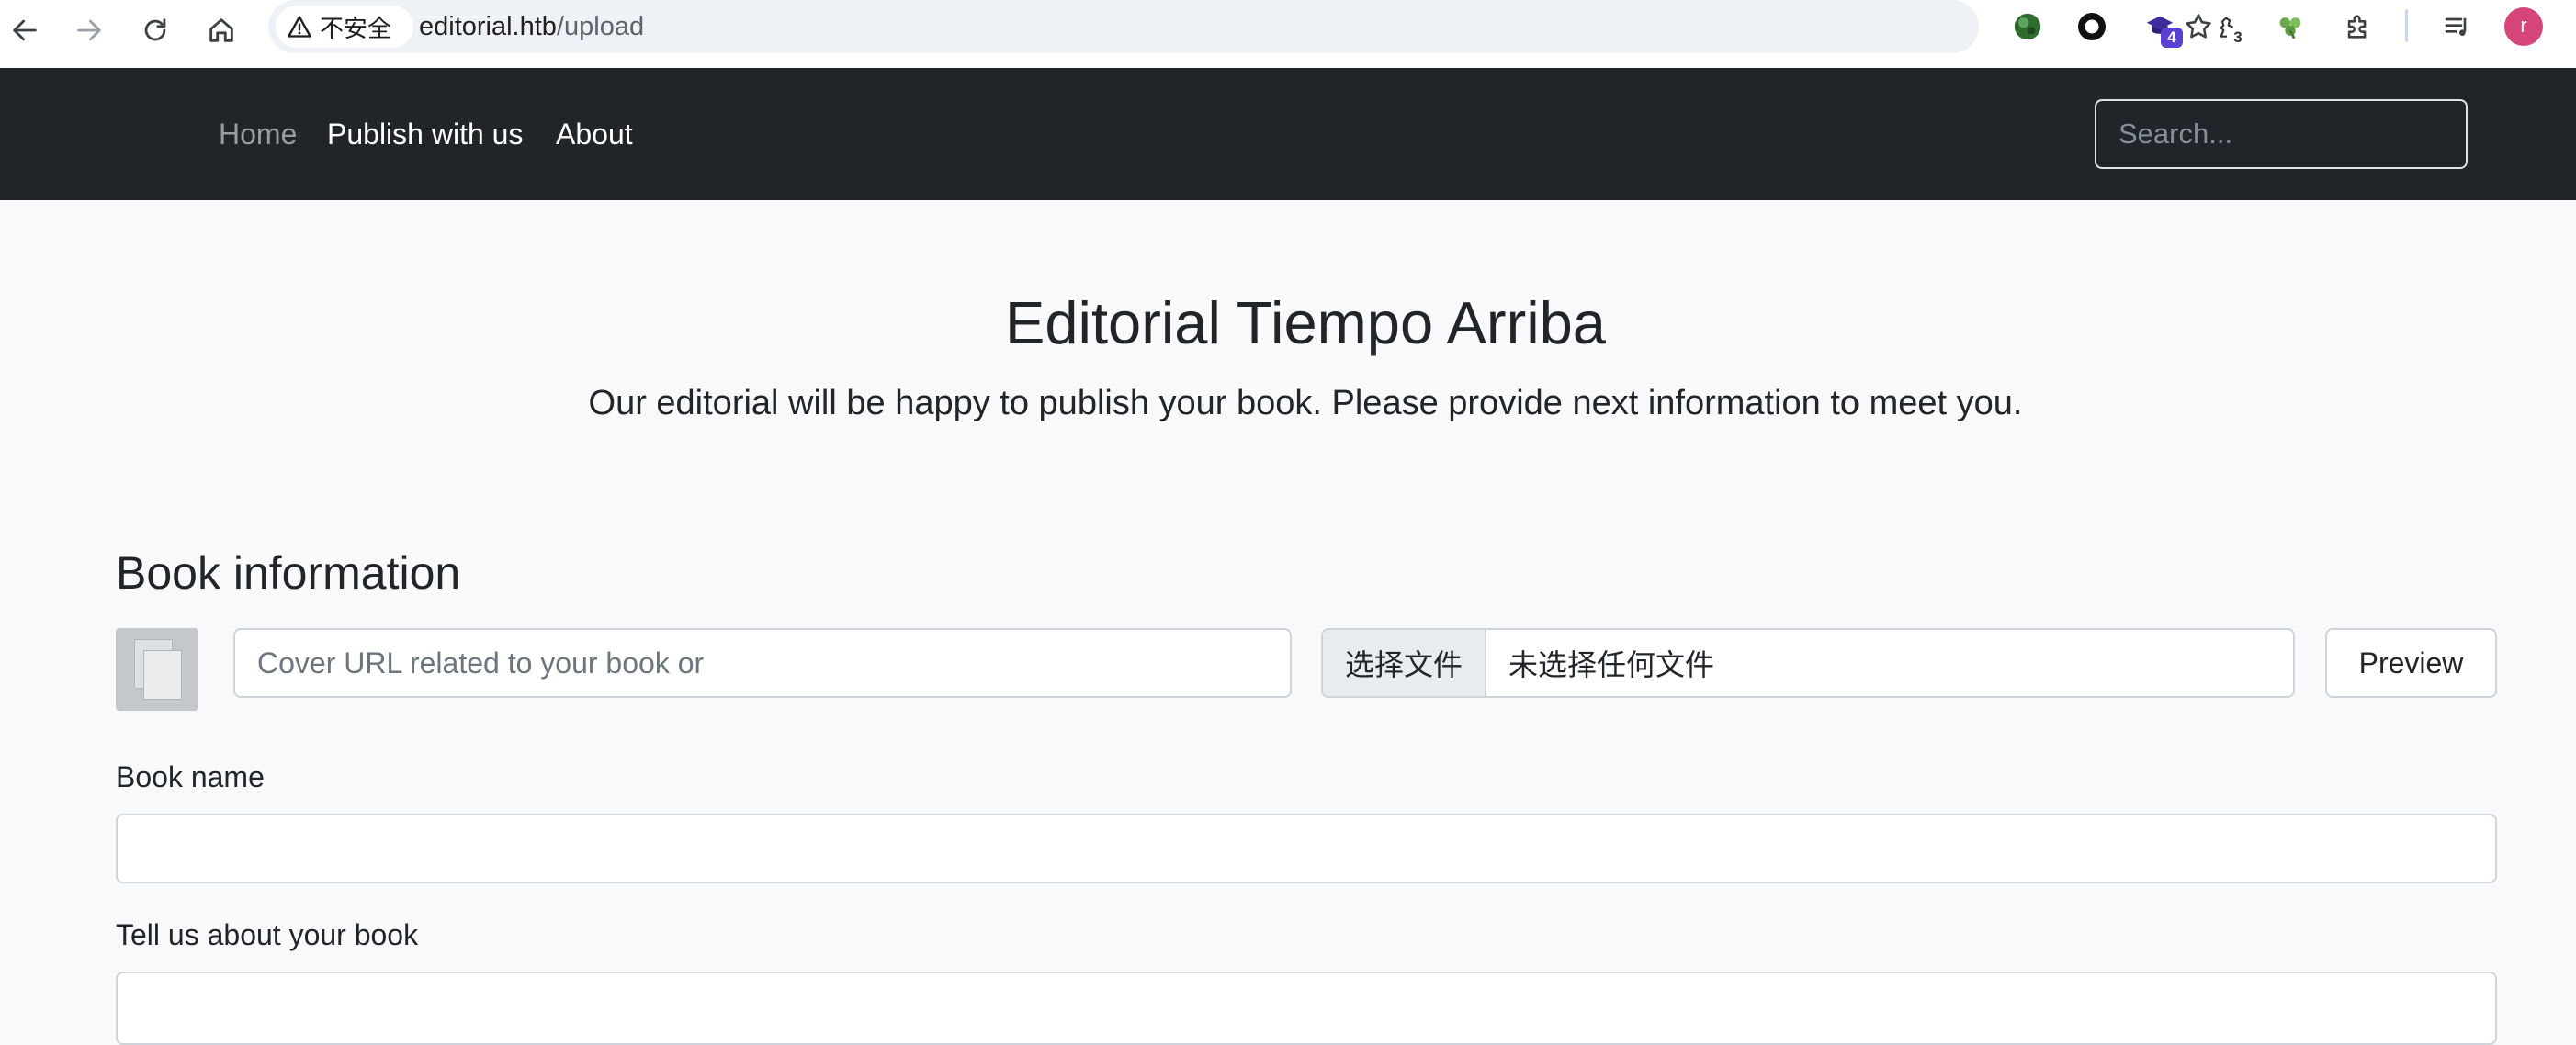  I want to click on security-indicator: 不安全, so click(344, 27).